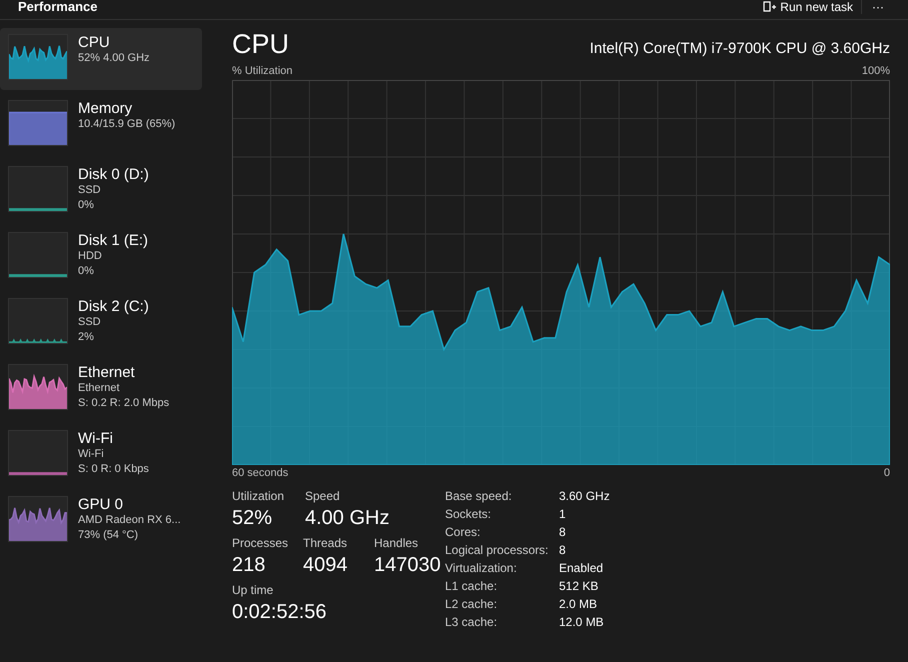 This screenshot has height=662, width=908. Describe the element at coordinates (479, 496) in the screenshot. I see `detail-label: Base speed:` at that location.